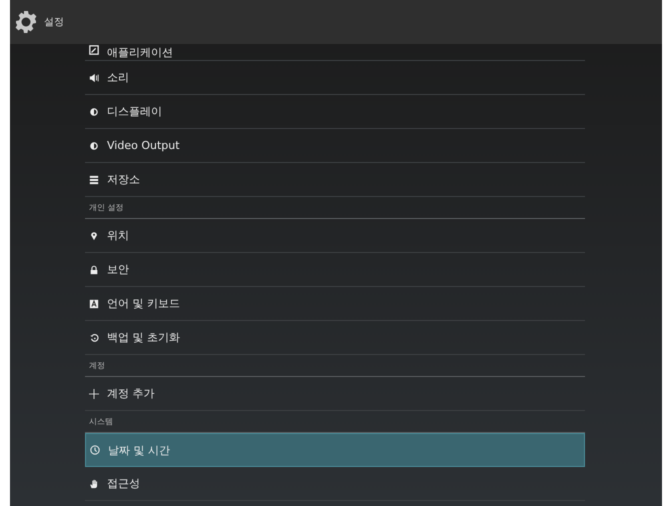  Describe the element at coordinates (94, 50) in the screenshot. I see `app-icon` at that location.